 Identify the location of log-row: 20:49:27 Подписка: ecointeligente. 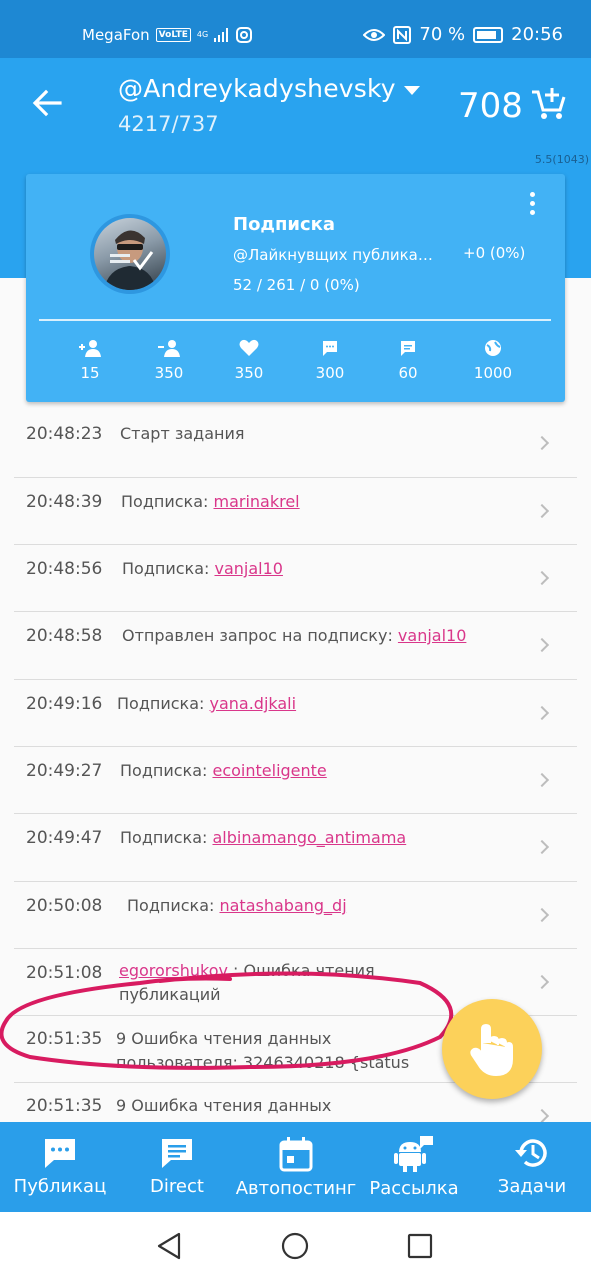
(295, 780).